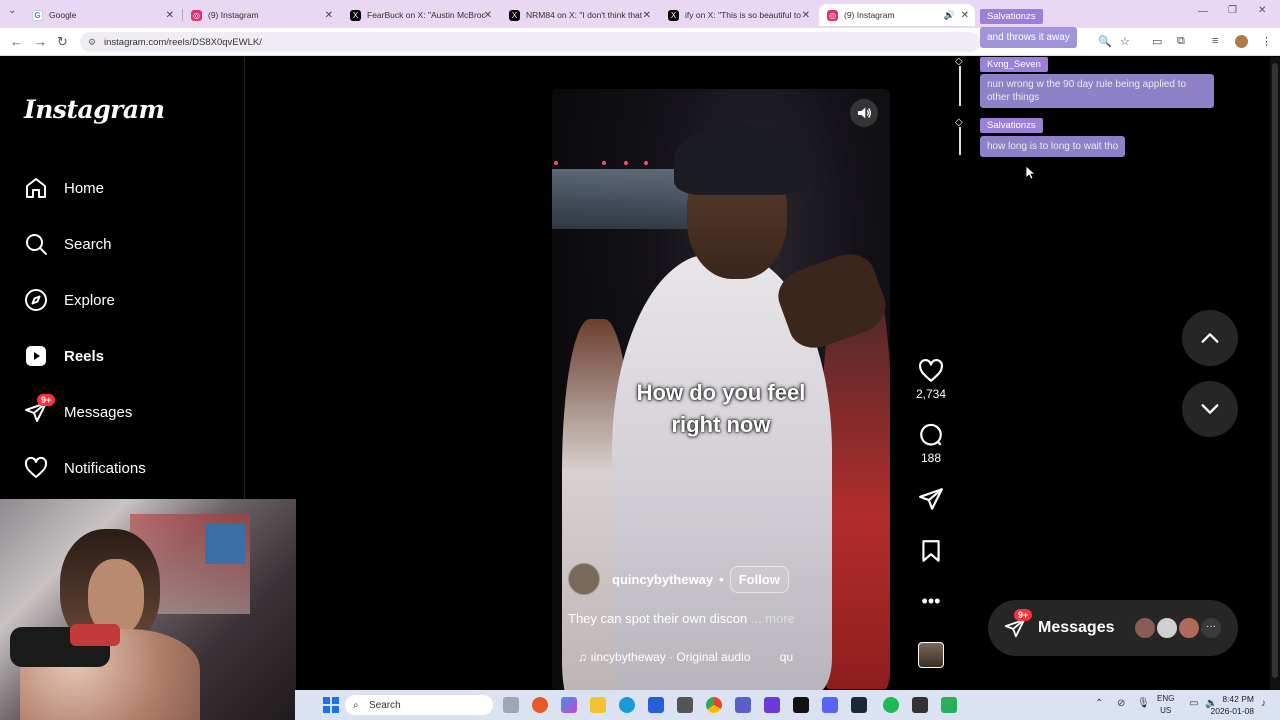 This screenshot has width=1280, height=720. I want to click on language-code: ENG, so click(1166, 698).